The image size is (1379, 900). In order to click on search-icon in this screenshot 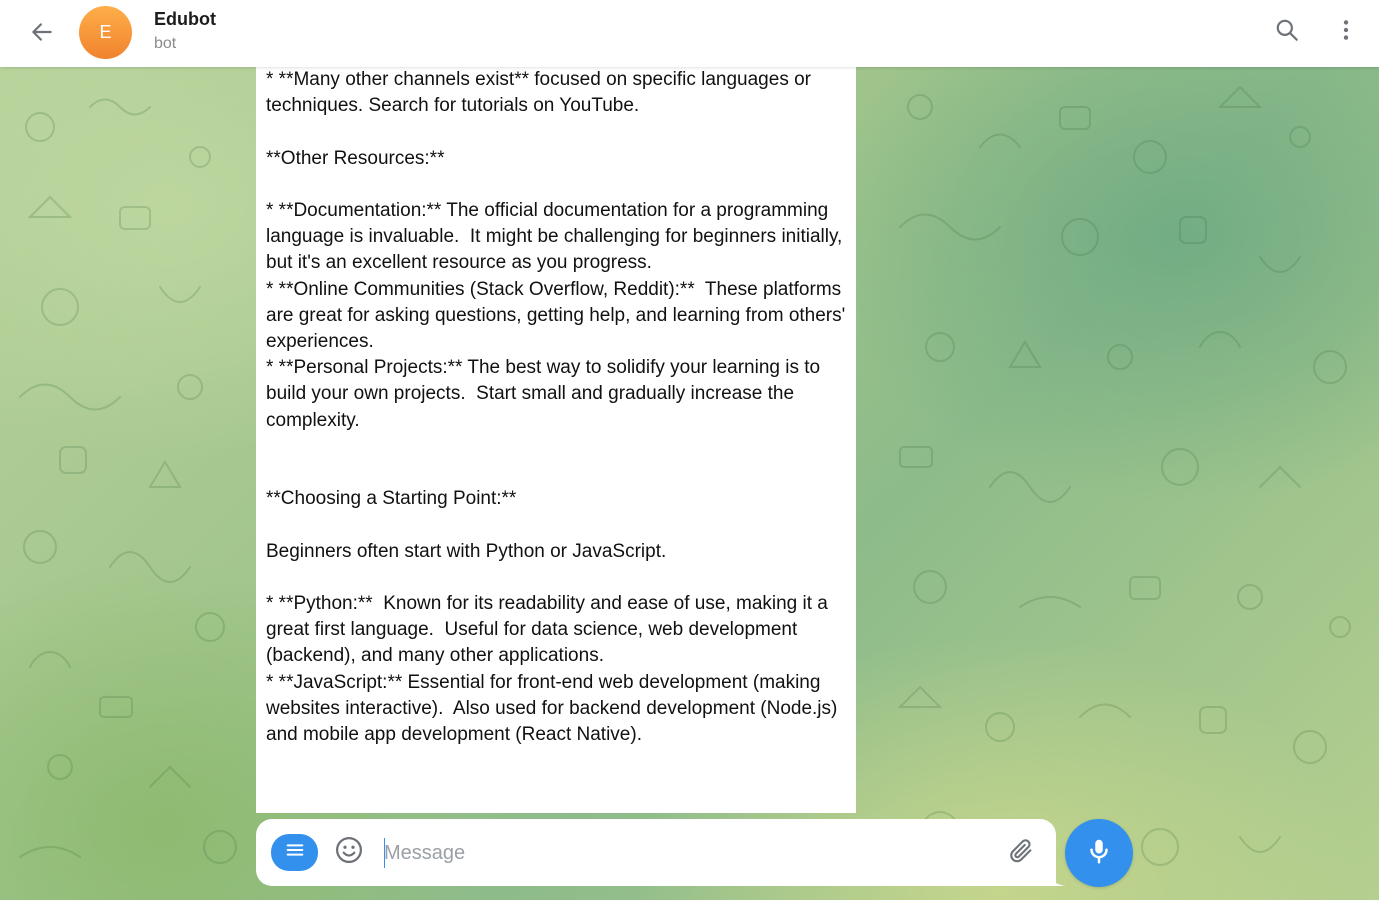, I will do `click(1287, 32)`.